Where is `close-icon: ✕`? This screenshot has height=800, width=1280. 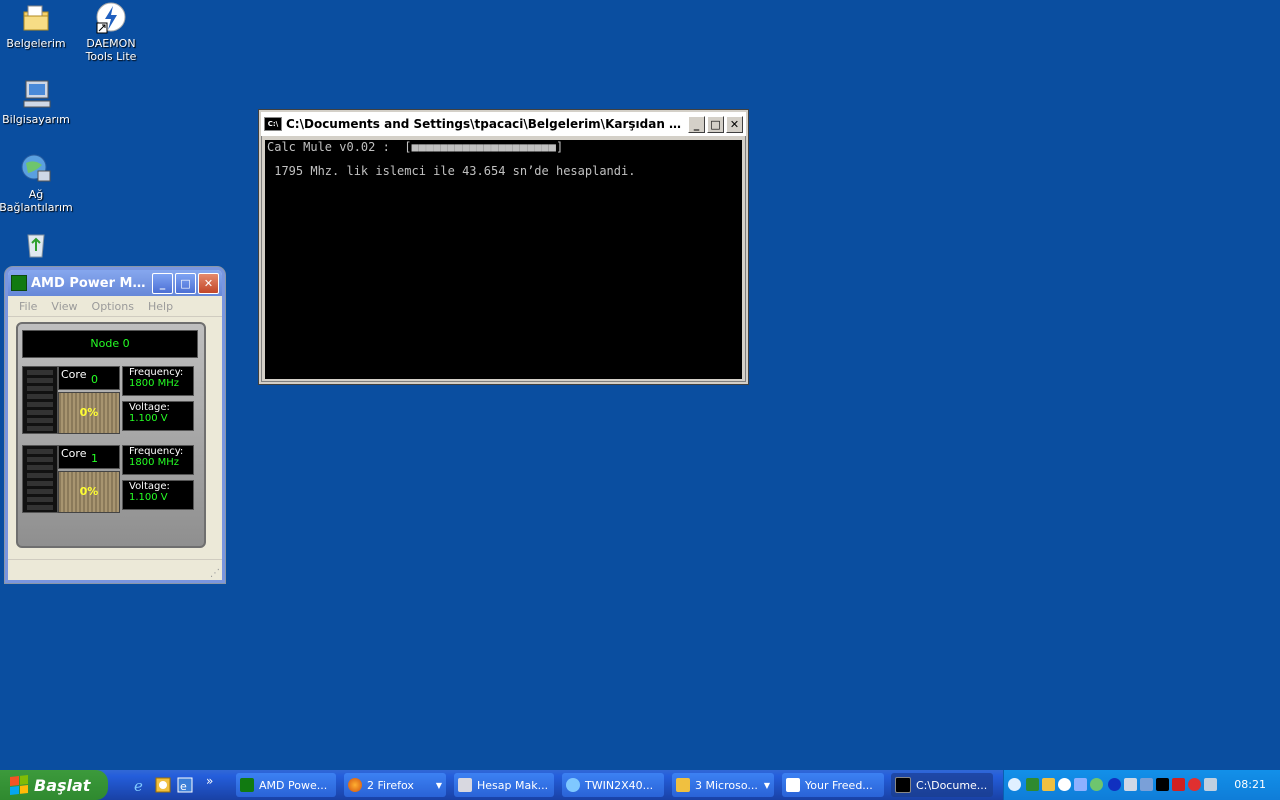 close-icon: ✕ is located at coordinates (208, 283).